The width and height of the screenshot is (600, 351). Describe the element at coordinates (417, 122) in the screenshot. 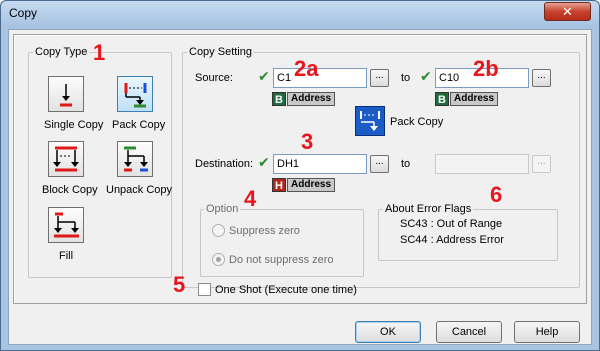

I see `pack-copy-mode-label: Pack Copy` at that location.